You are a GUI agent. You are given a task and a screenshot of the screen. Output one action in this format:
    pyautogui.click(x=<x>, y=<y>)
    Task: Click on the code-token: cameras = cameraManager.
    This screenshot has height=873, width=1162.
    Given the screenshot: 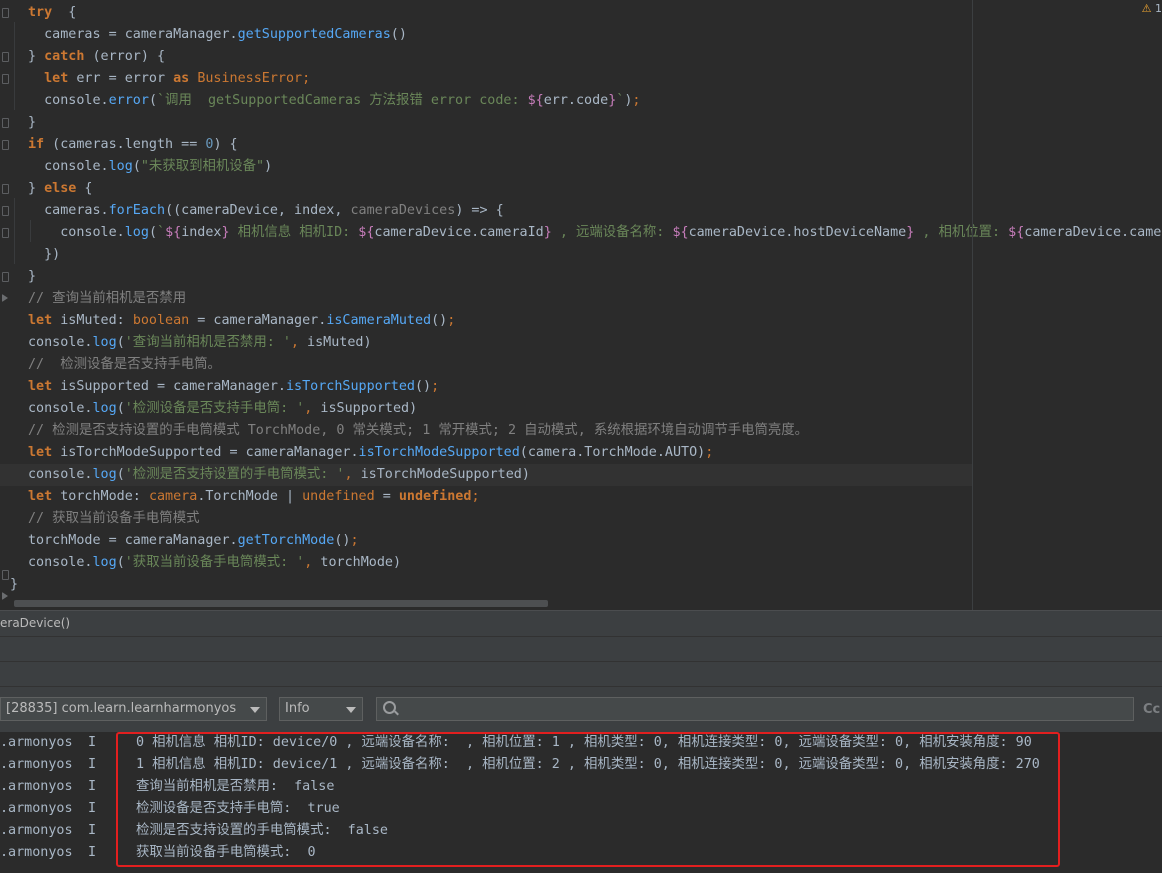 What is the action you would take?
    pyautogui.click(x=133, y=34)
    